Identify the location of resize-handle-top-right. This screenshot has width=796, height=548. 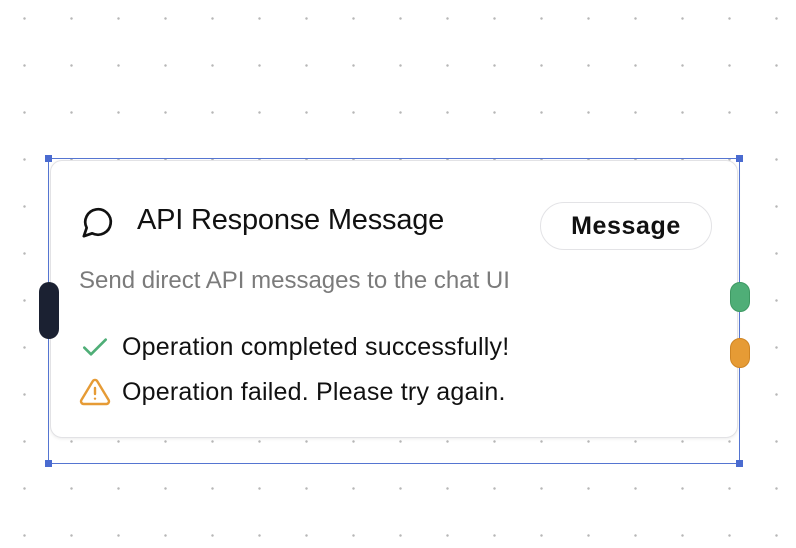
(739, 158).